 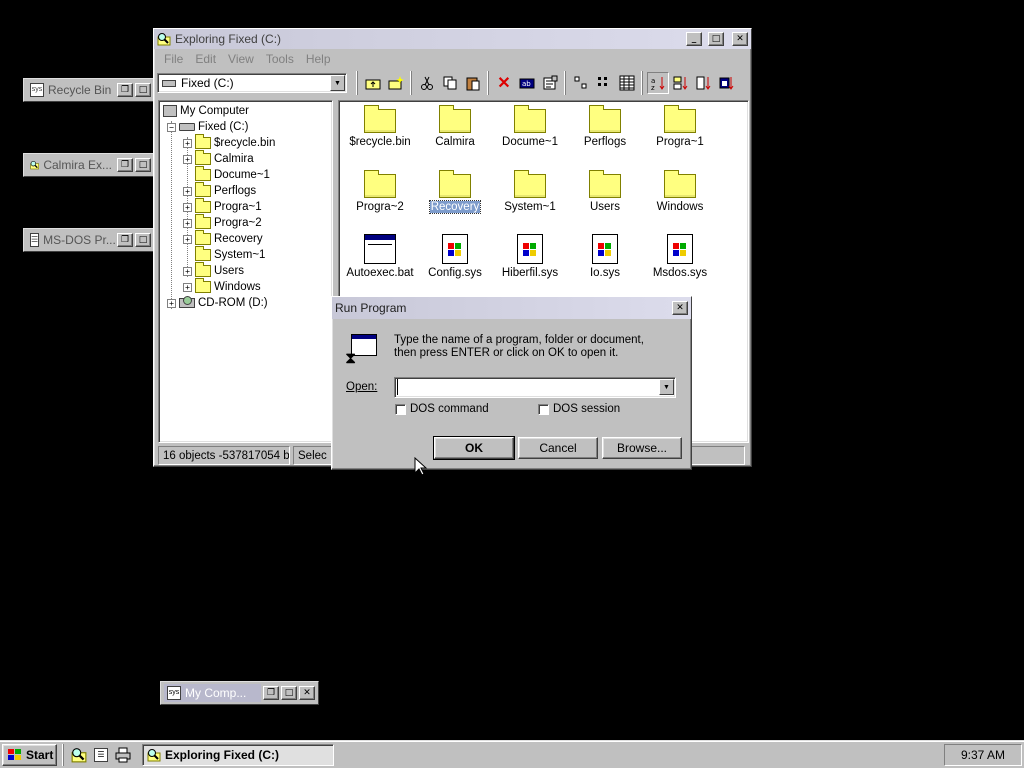 I want to click on open-input, so click(x=527, y=387).